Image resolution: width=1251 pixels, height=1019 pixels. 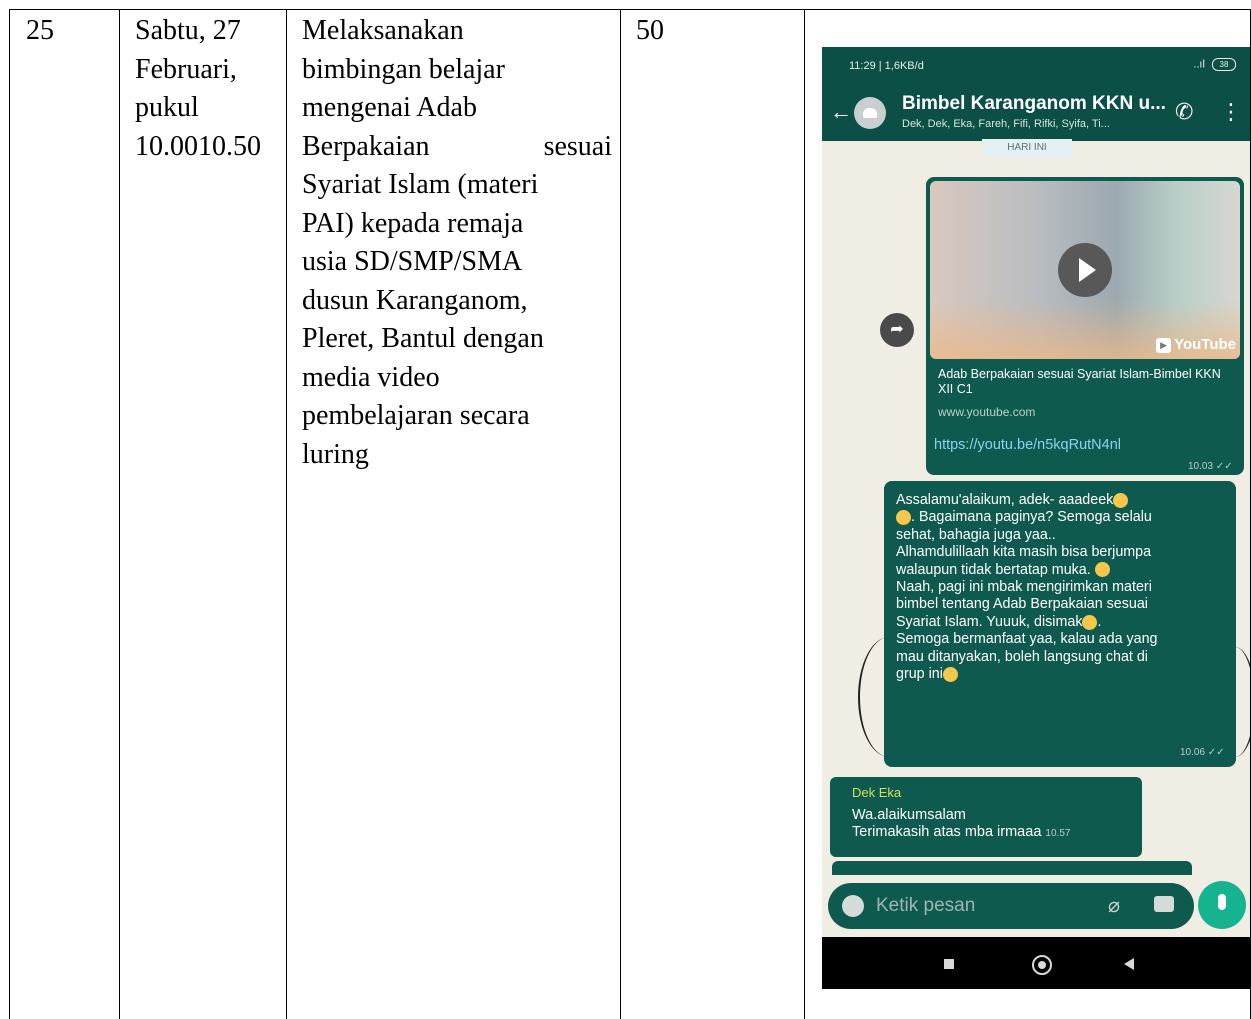 What do you see at coordinates (1114, 905) in the screenshot?
I see `attach-icon: ⌀` at bounding box center [1114, 905].